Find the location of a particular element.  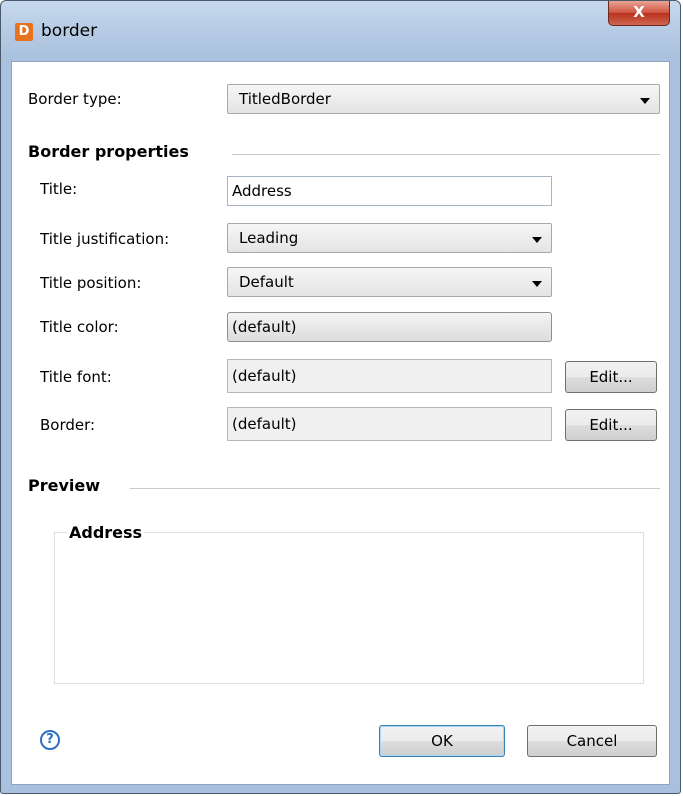

preview-title: Address is located at coordinates (106, 532).